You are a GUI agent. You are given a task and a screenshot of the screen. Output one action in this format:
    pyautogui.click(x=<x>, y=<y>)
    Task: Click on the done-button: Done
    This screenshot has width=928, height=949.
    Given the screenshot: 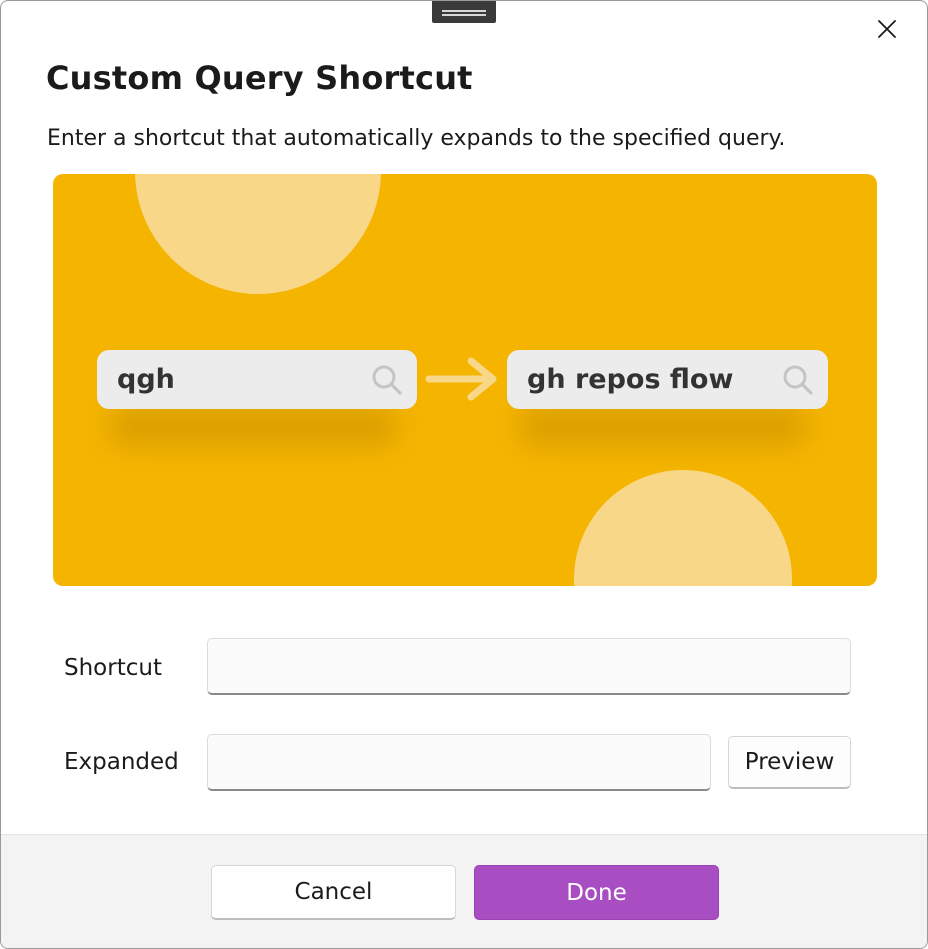 What is the action you would take?
    pyautogui.click(x=596, y=892)
    